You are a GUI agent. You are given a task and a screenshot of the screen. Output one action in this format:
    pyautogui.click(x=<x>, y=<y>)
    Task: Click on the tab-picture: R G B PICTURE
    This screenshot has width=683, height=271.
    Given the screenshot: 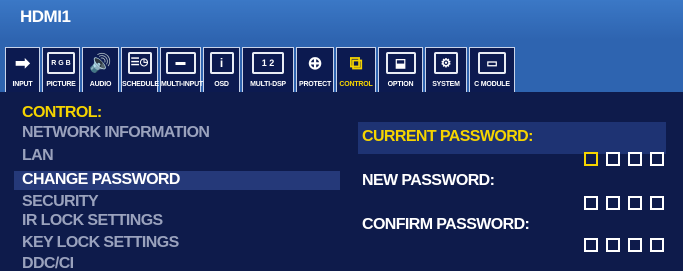 What is the action you would take?
    pyautogui.click(x=61, y=69)
    